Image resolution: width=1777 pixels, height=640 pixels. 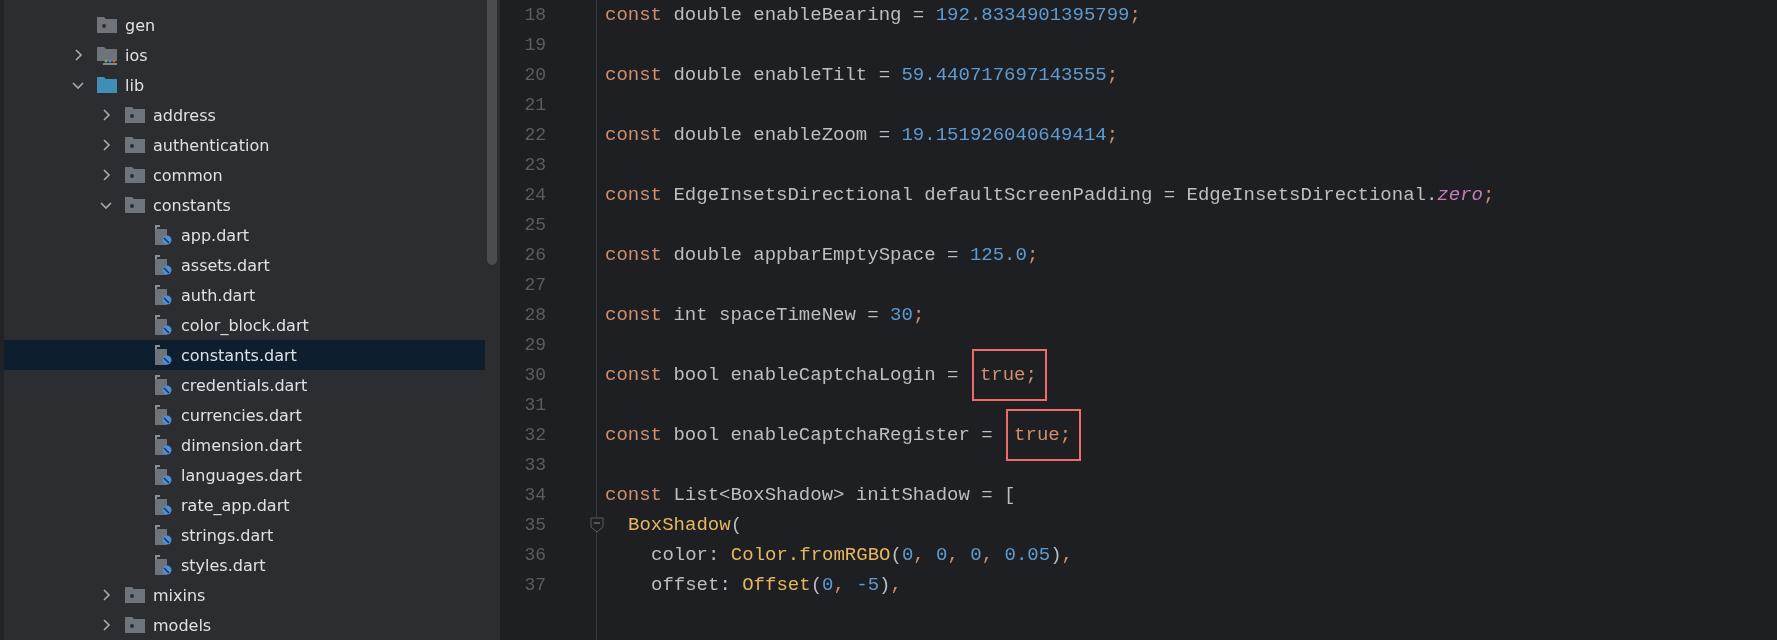 I want to click on line-number: 21, so click(x=534, y=105).